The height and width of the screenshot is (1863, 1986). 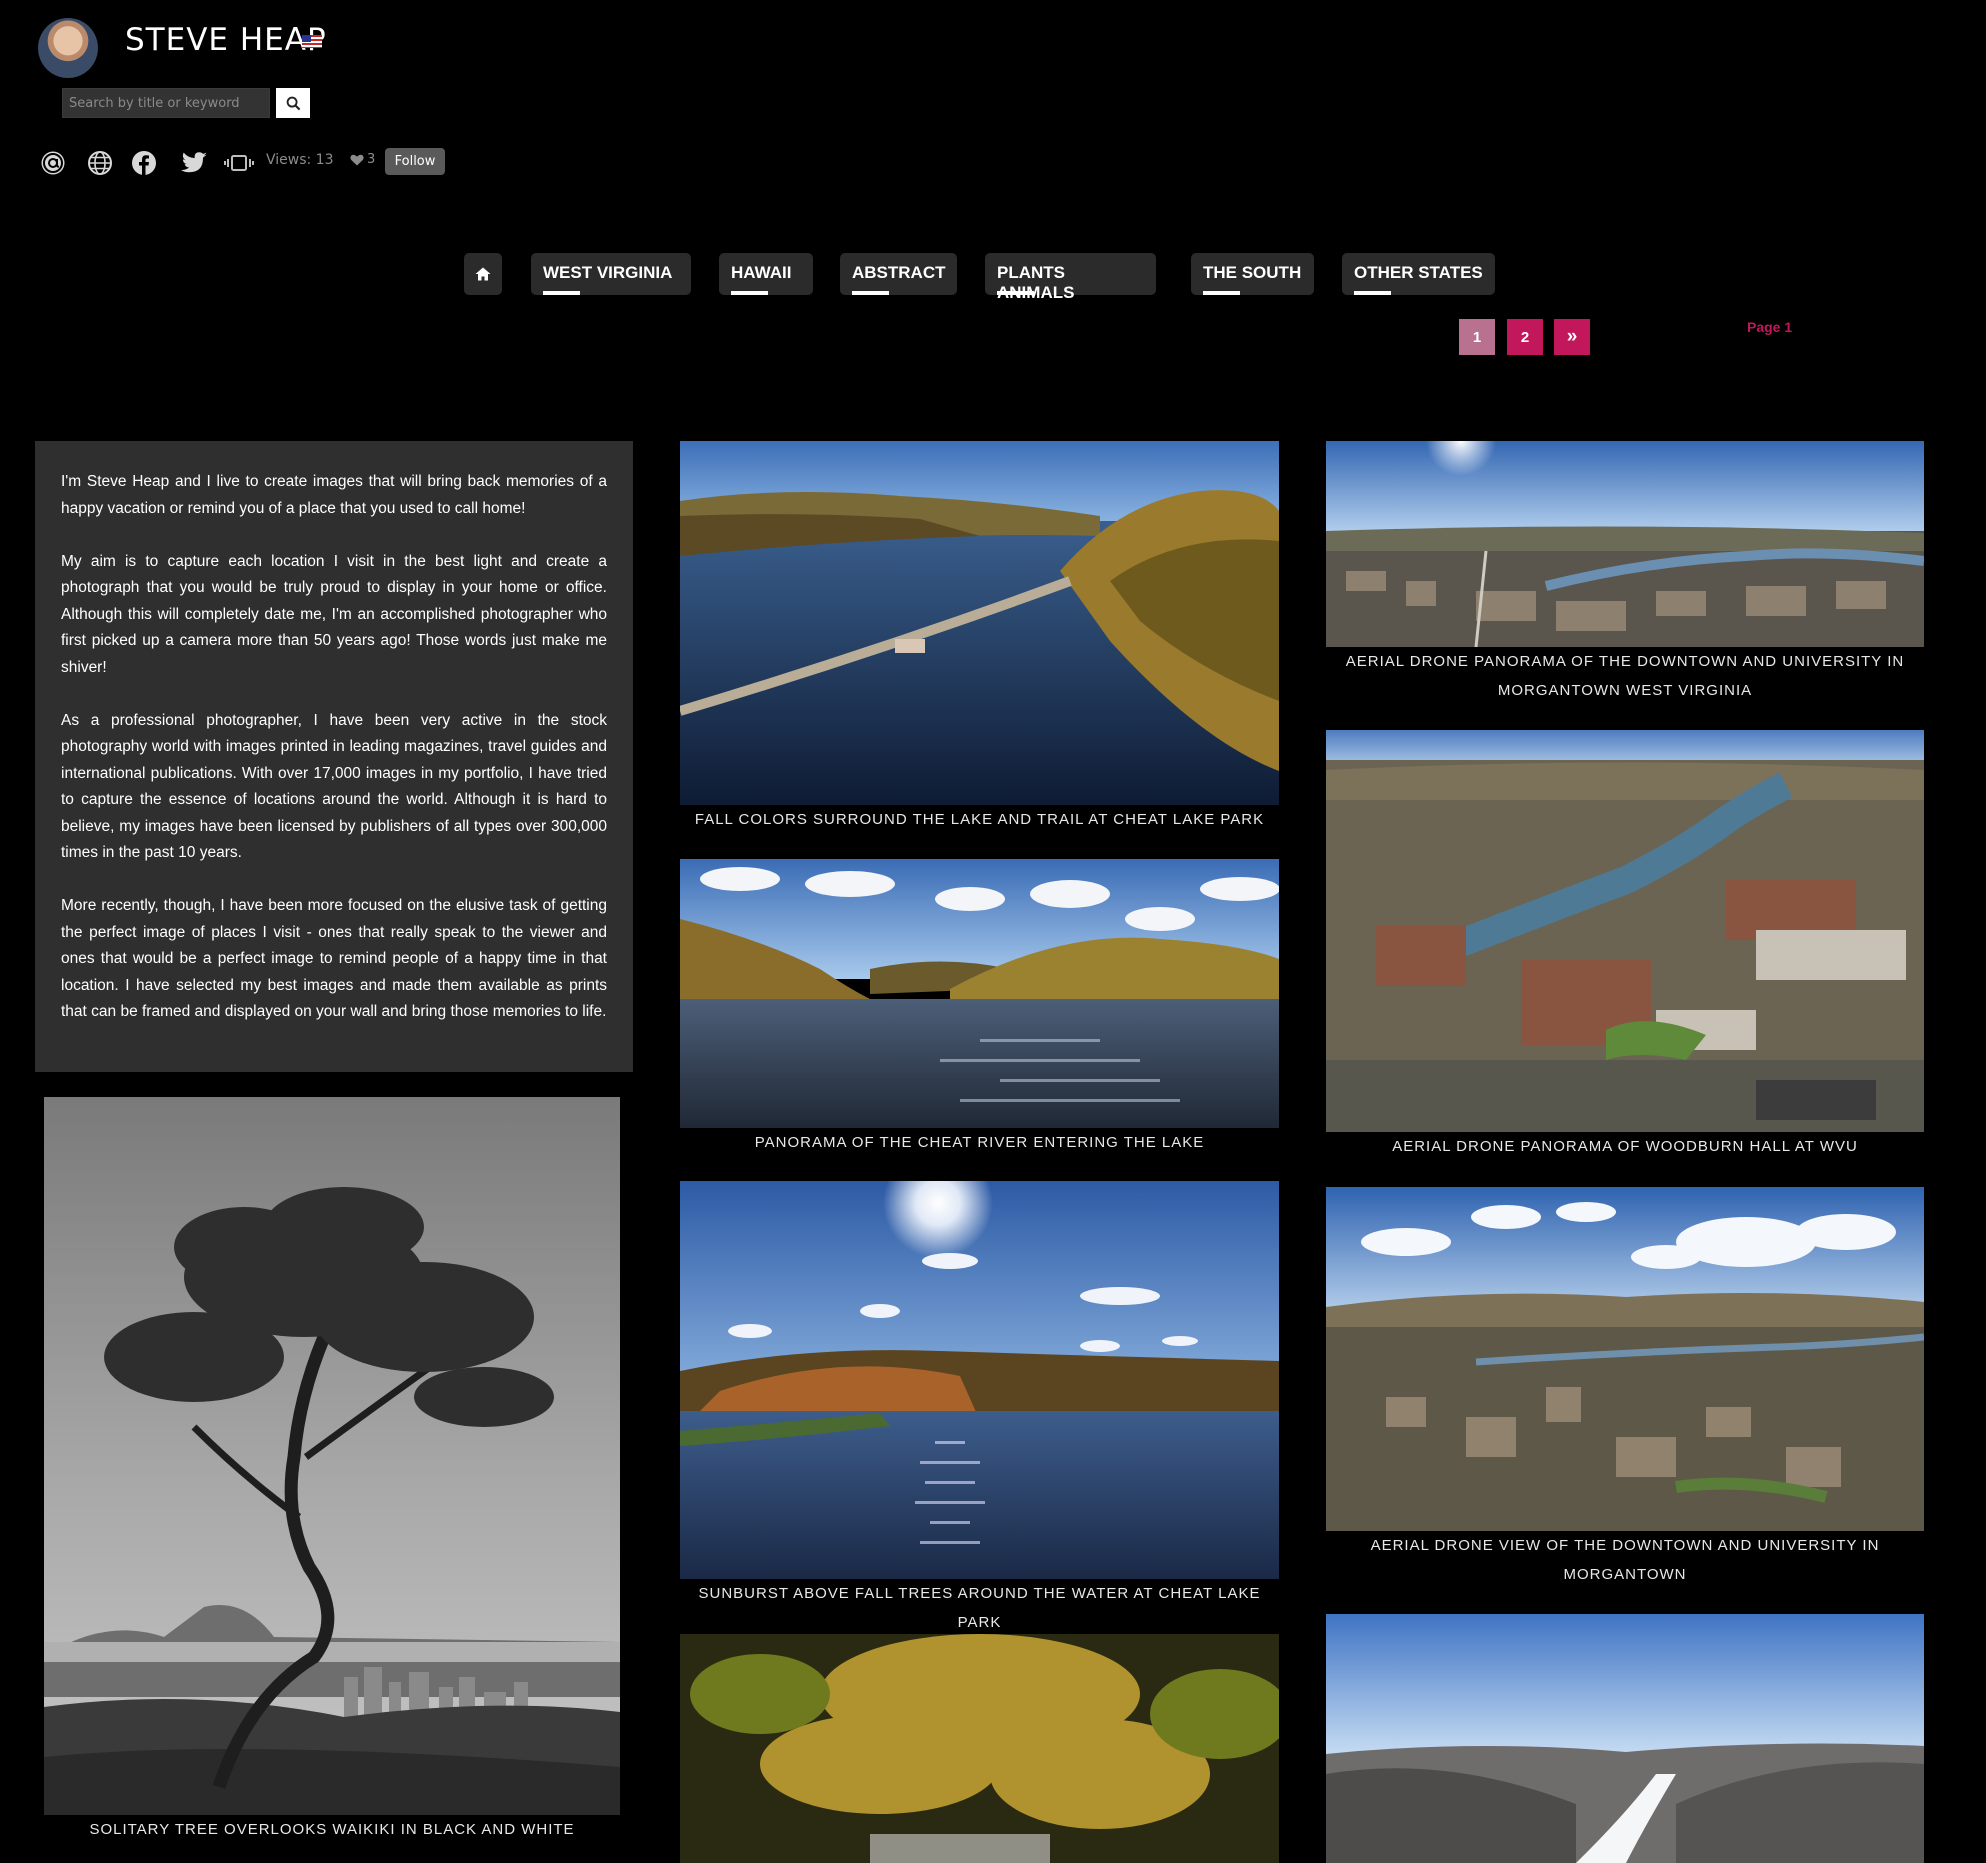 I want to click on artist-name: STEVE HEAP, so click(x=226, y=40).